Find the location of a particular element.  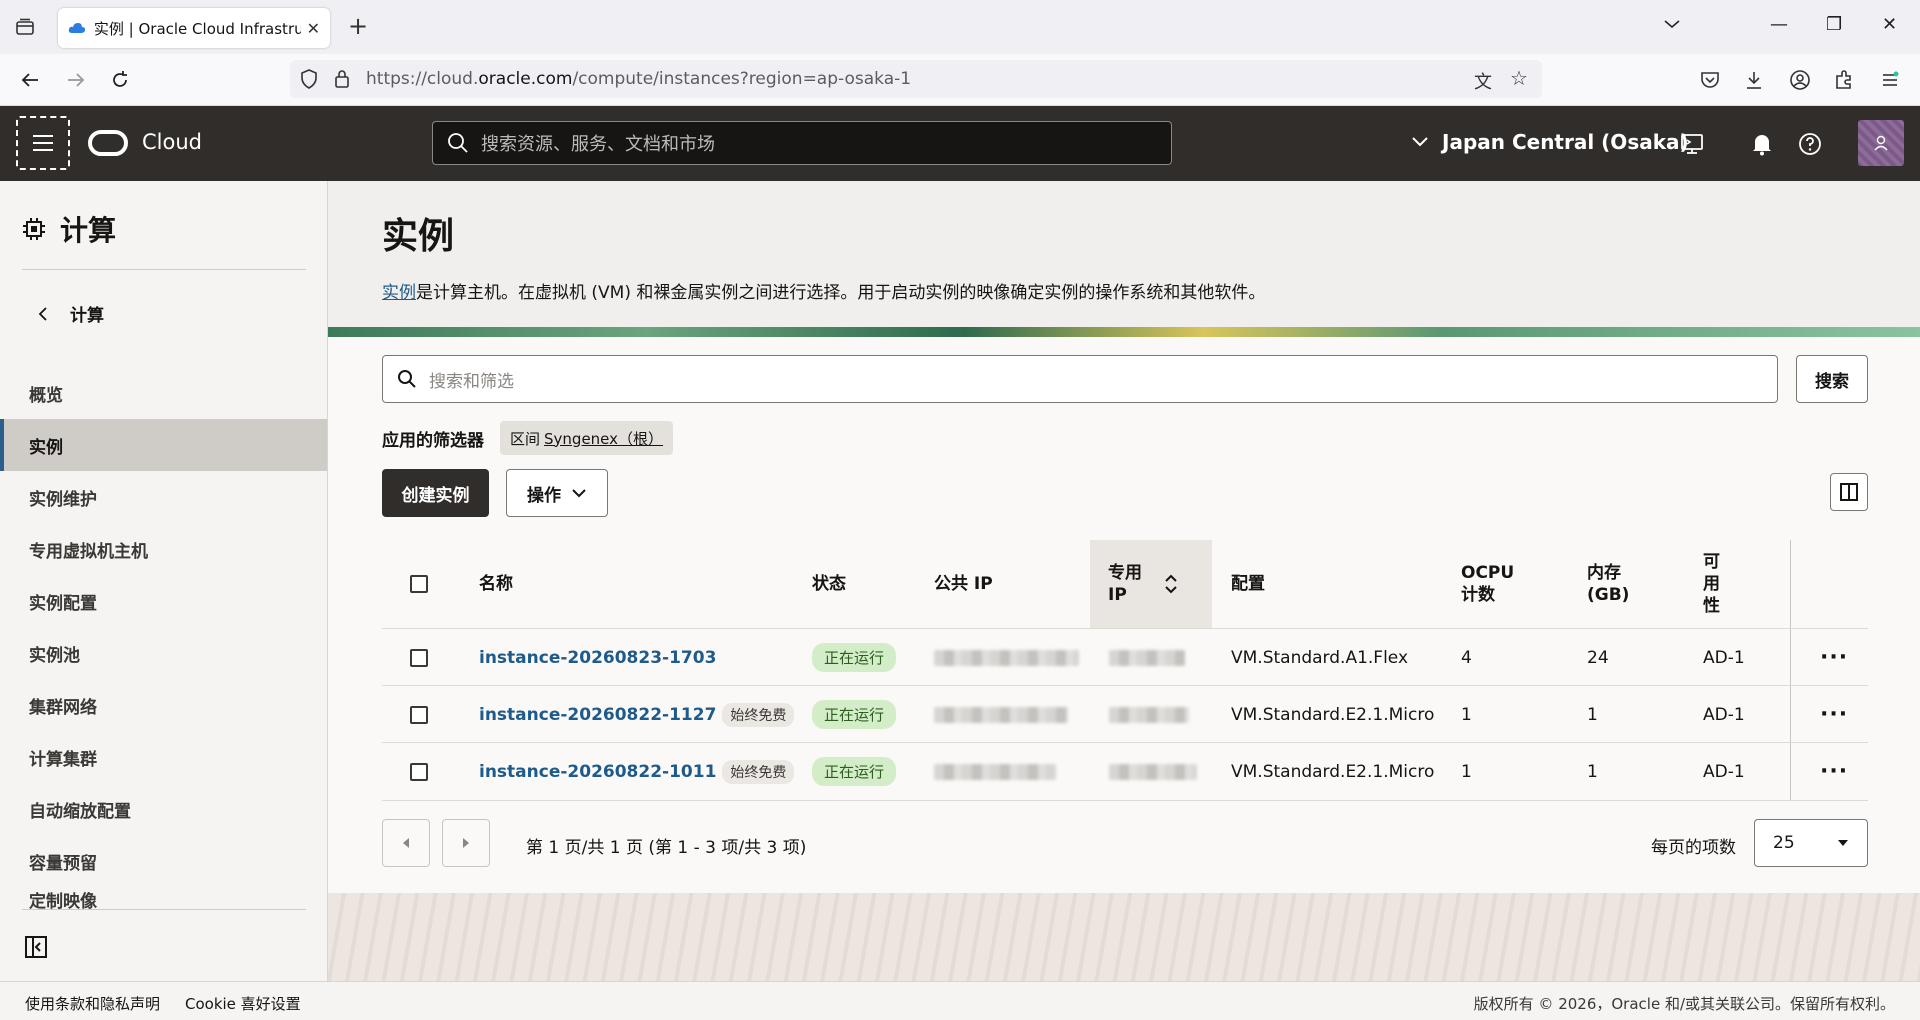

logo-text: Cloud is located at coordinates (172, 142).